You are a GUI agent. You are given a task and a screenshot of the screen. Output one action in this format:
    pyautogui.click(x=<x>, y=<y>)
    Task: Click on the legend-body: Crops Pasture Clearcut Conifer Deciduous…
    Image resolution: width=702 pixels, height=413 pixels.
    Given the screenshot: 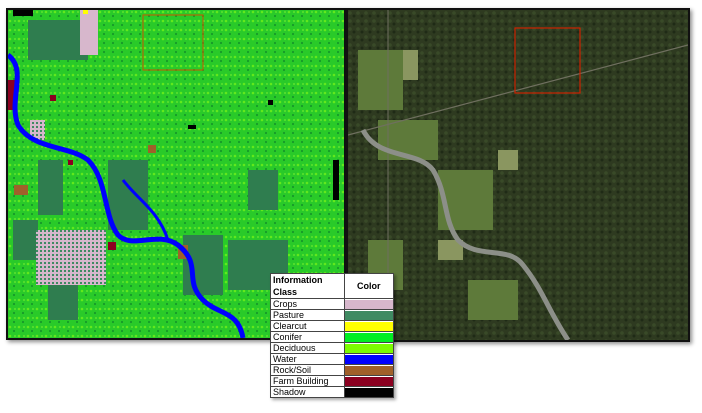 What is the action you would take?
    pyautogui.click(x=332, y=348)
    